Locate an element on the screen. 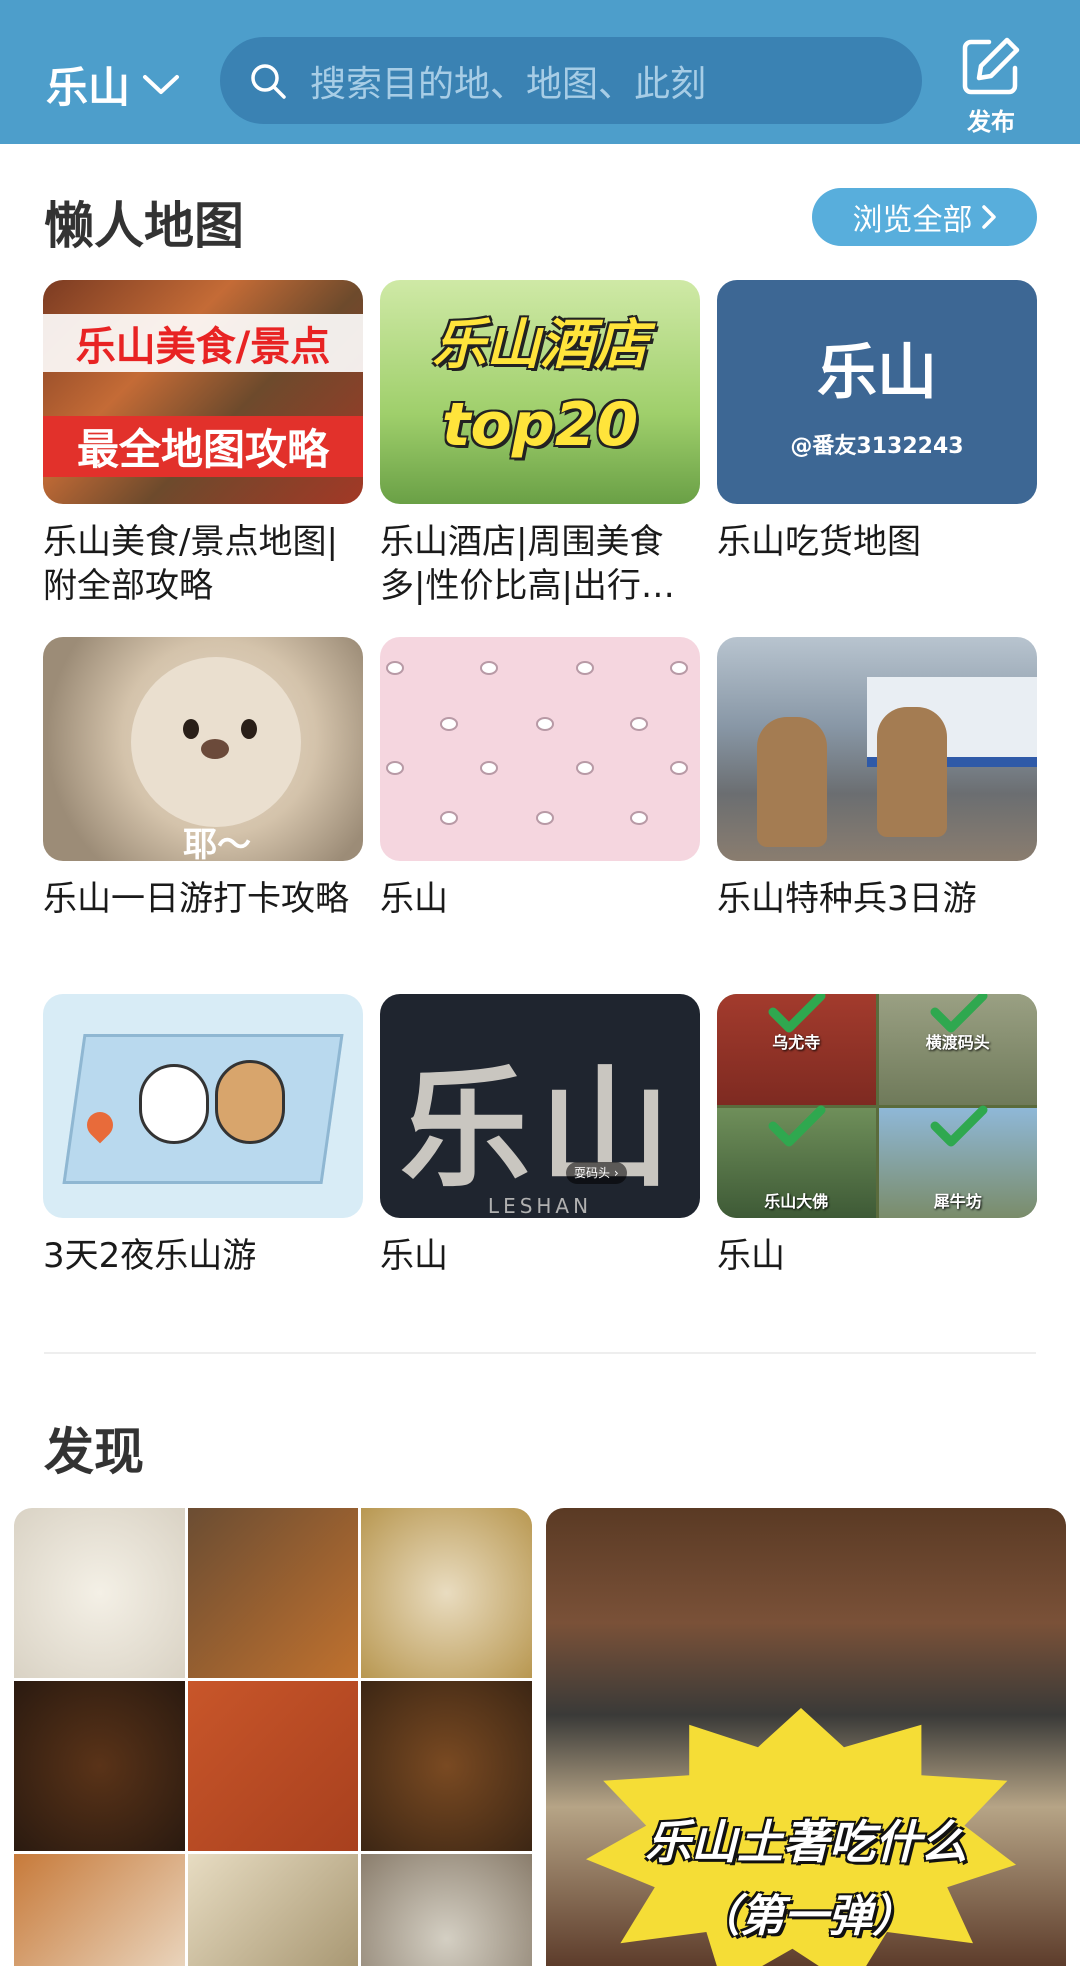  map-card: 乐山 耍码头 › LESHAN 乐山 is located at coordinates (540, 1136).